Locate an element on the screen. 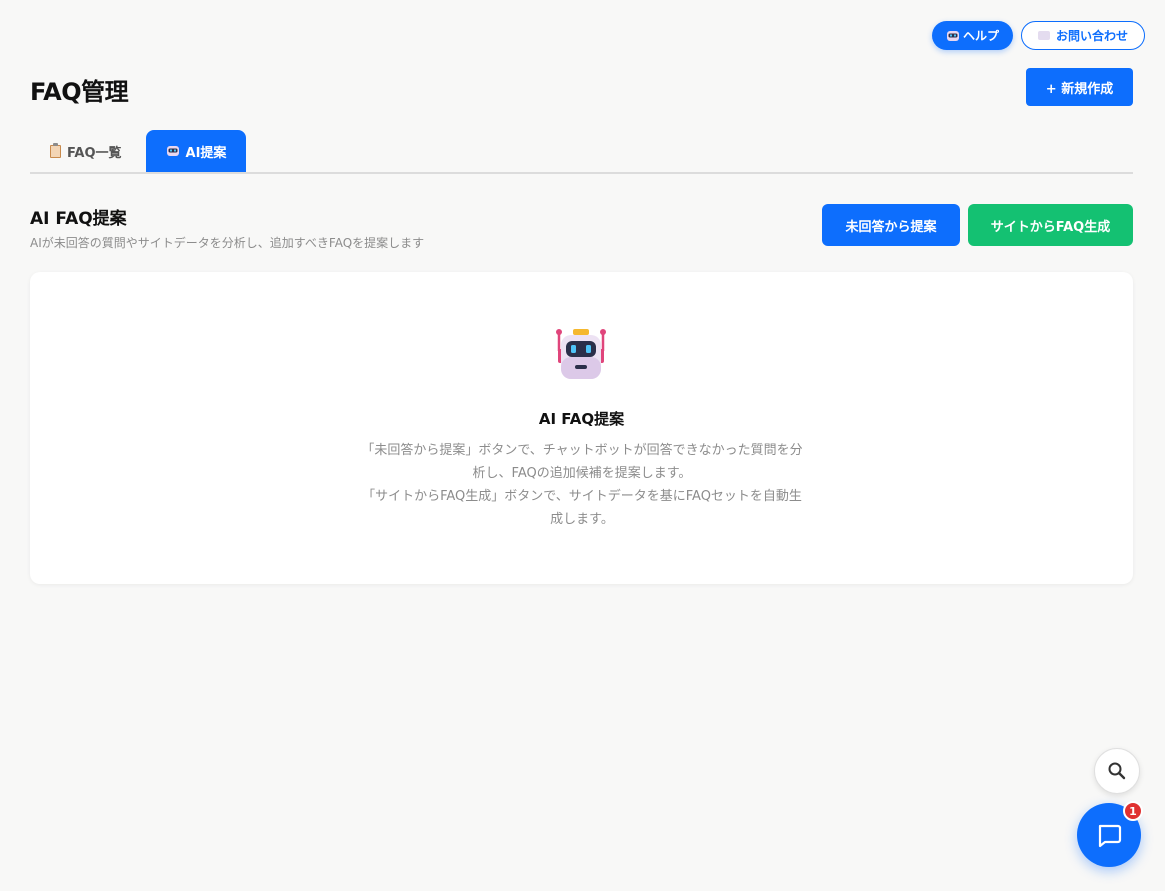 This screenshot has height=891, width=1165. notification-badge: 1 is located at coordinates (1133, 811).